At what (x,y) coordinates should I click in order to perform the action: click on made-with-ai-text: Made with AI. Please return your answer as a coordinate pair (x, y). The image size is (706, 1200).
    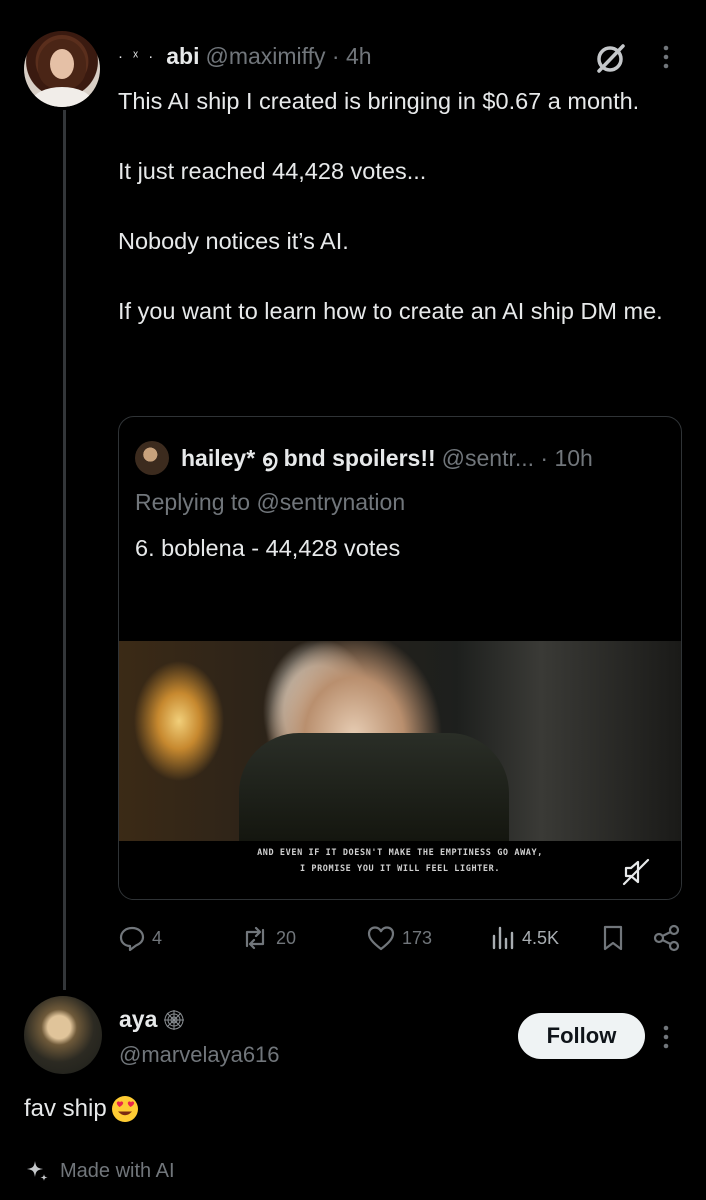
    Looking at the image, I should click on (117, 1170).